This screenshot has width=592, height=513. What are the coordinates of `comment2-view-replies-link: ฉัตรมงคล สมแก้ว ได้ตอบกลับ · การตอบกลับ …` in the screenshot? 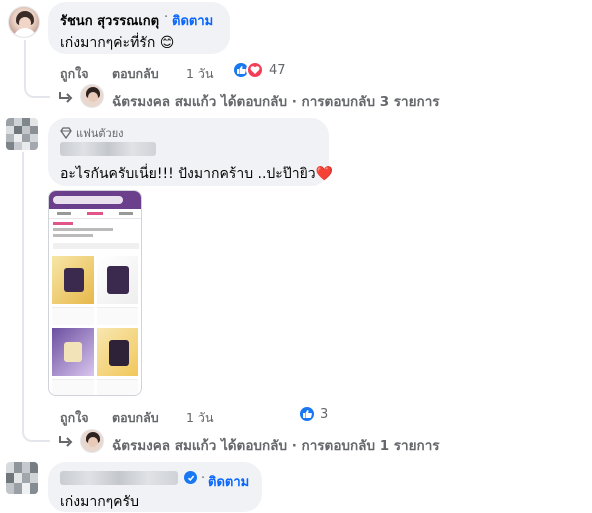 It's located at (276, 445).